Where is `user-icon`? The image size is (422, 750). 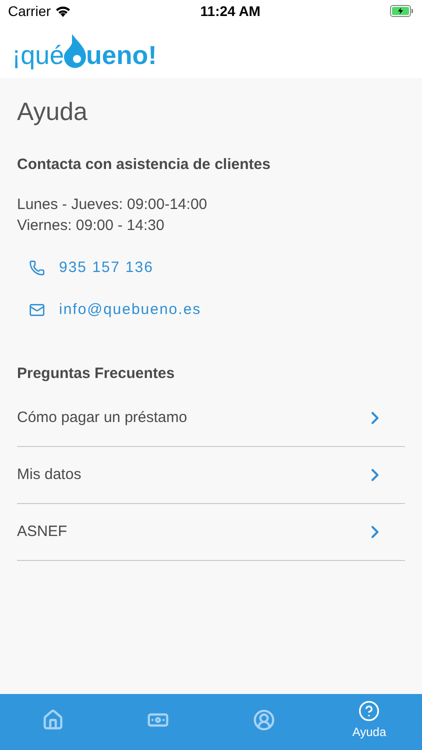
user-icon is located at coordinates (263, 720).